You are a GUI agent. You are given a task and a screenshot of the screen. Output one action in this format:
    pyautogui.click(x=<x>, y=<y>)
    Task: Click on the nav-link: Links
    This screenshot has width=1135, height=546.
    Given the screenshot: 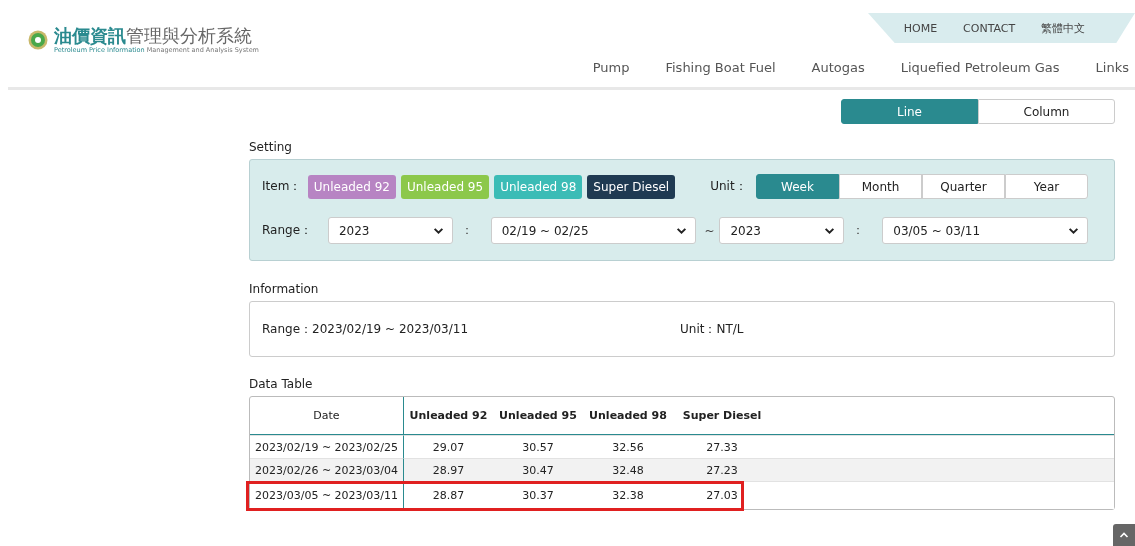 What is the action you would take?
    pyautogui.click(x=1112, y=67)
    